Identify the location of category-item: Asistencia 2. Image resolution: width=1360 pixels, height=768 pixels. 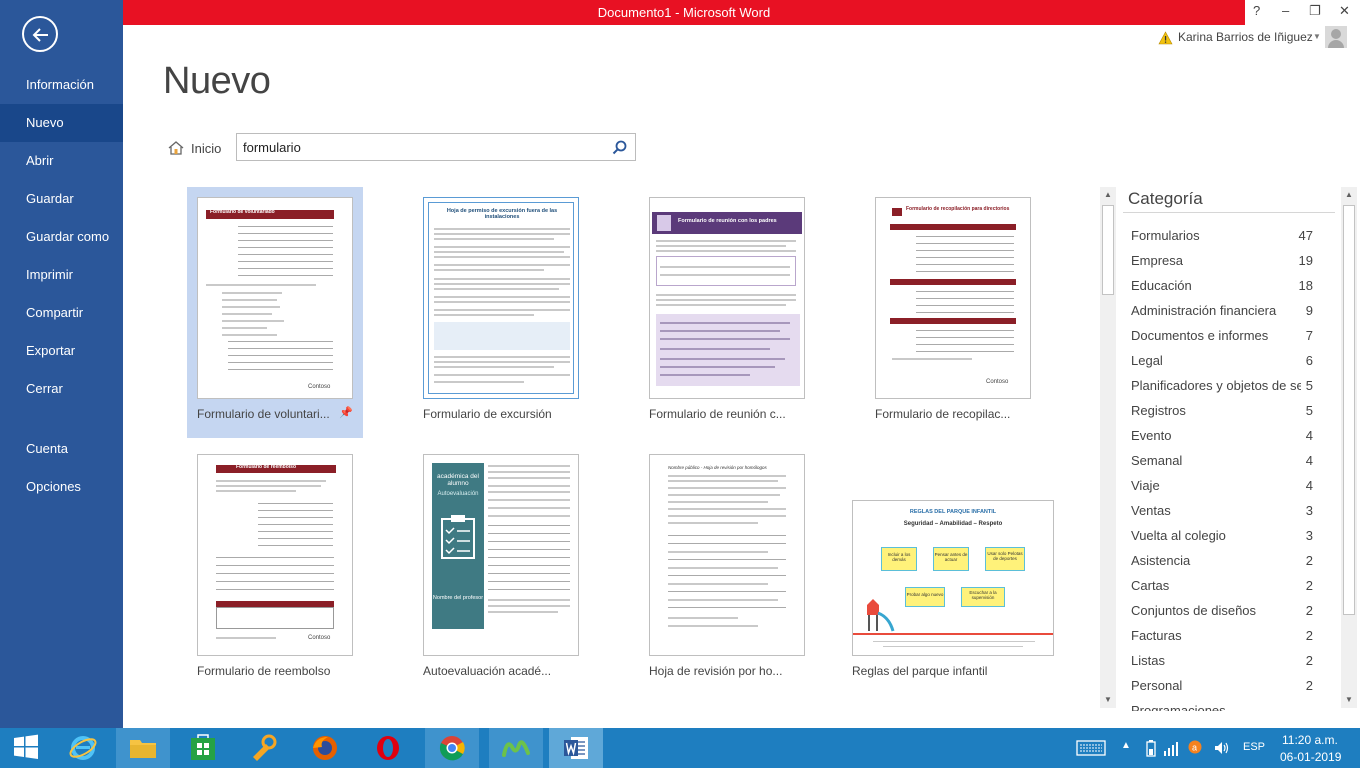
(1223, 560).